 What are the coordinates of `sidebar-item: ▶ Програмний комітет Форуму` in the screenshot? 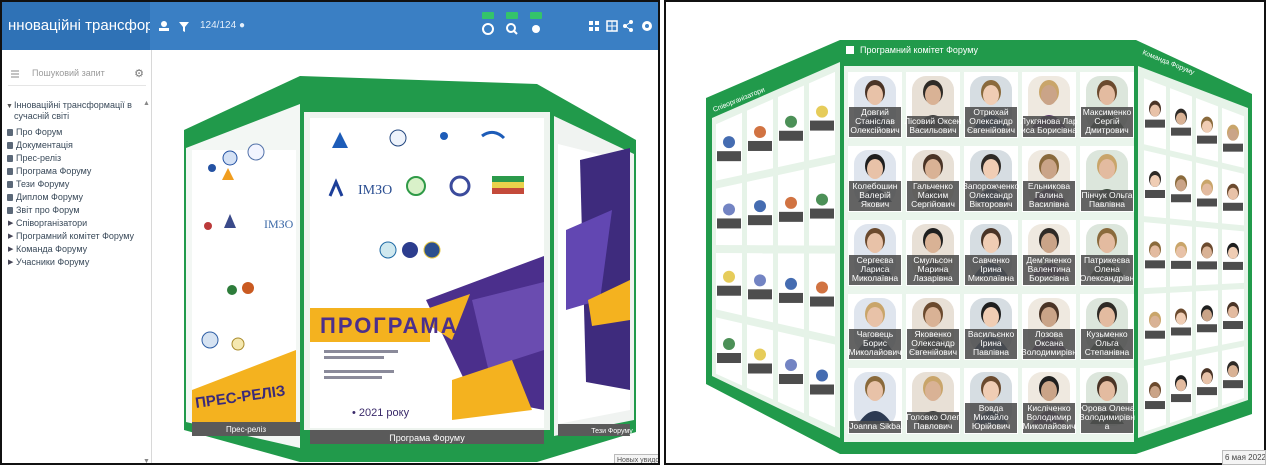 It's located at (77, 236).